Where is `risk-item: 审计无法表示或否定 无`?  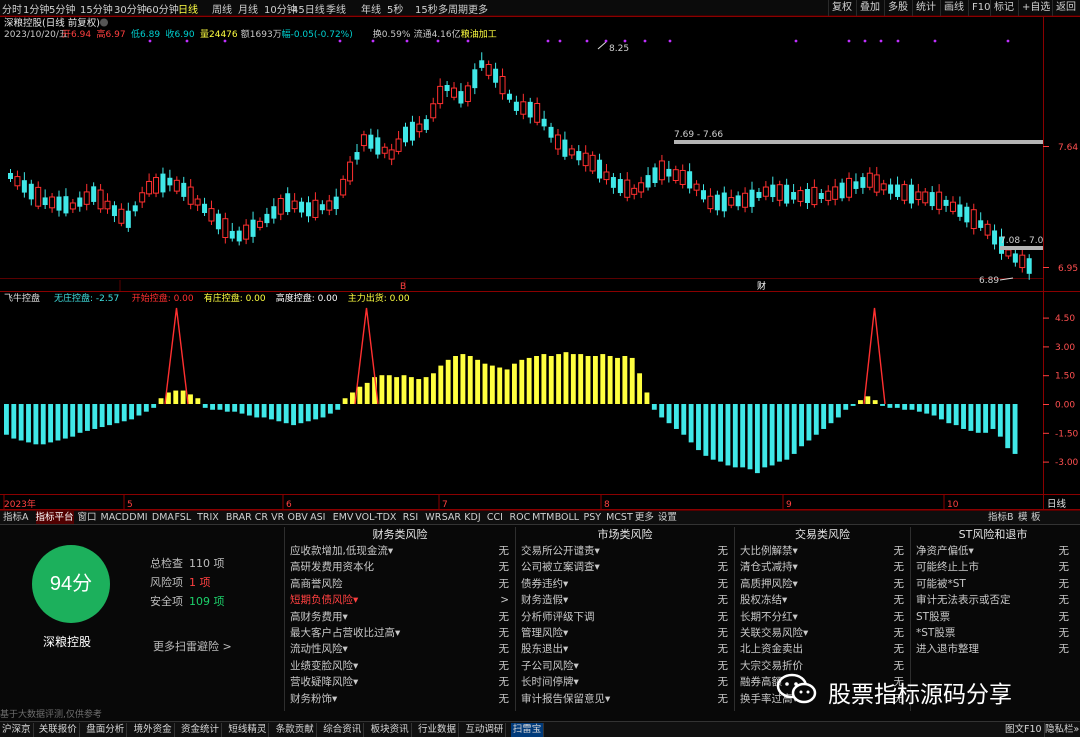
risk-item: 审计无法表示或否定 无 is located at coordinates (993, 600).